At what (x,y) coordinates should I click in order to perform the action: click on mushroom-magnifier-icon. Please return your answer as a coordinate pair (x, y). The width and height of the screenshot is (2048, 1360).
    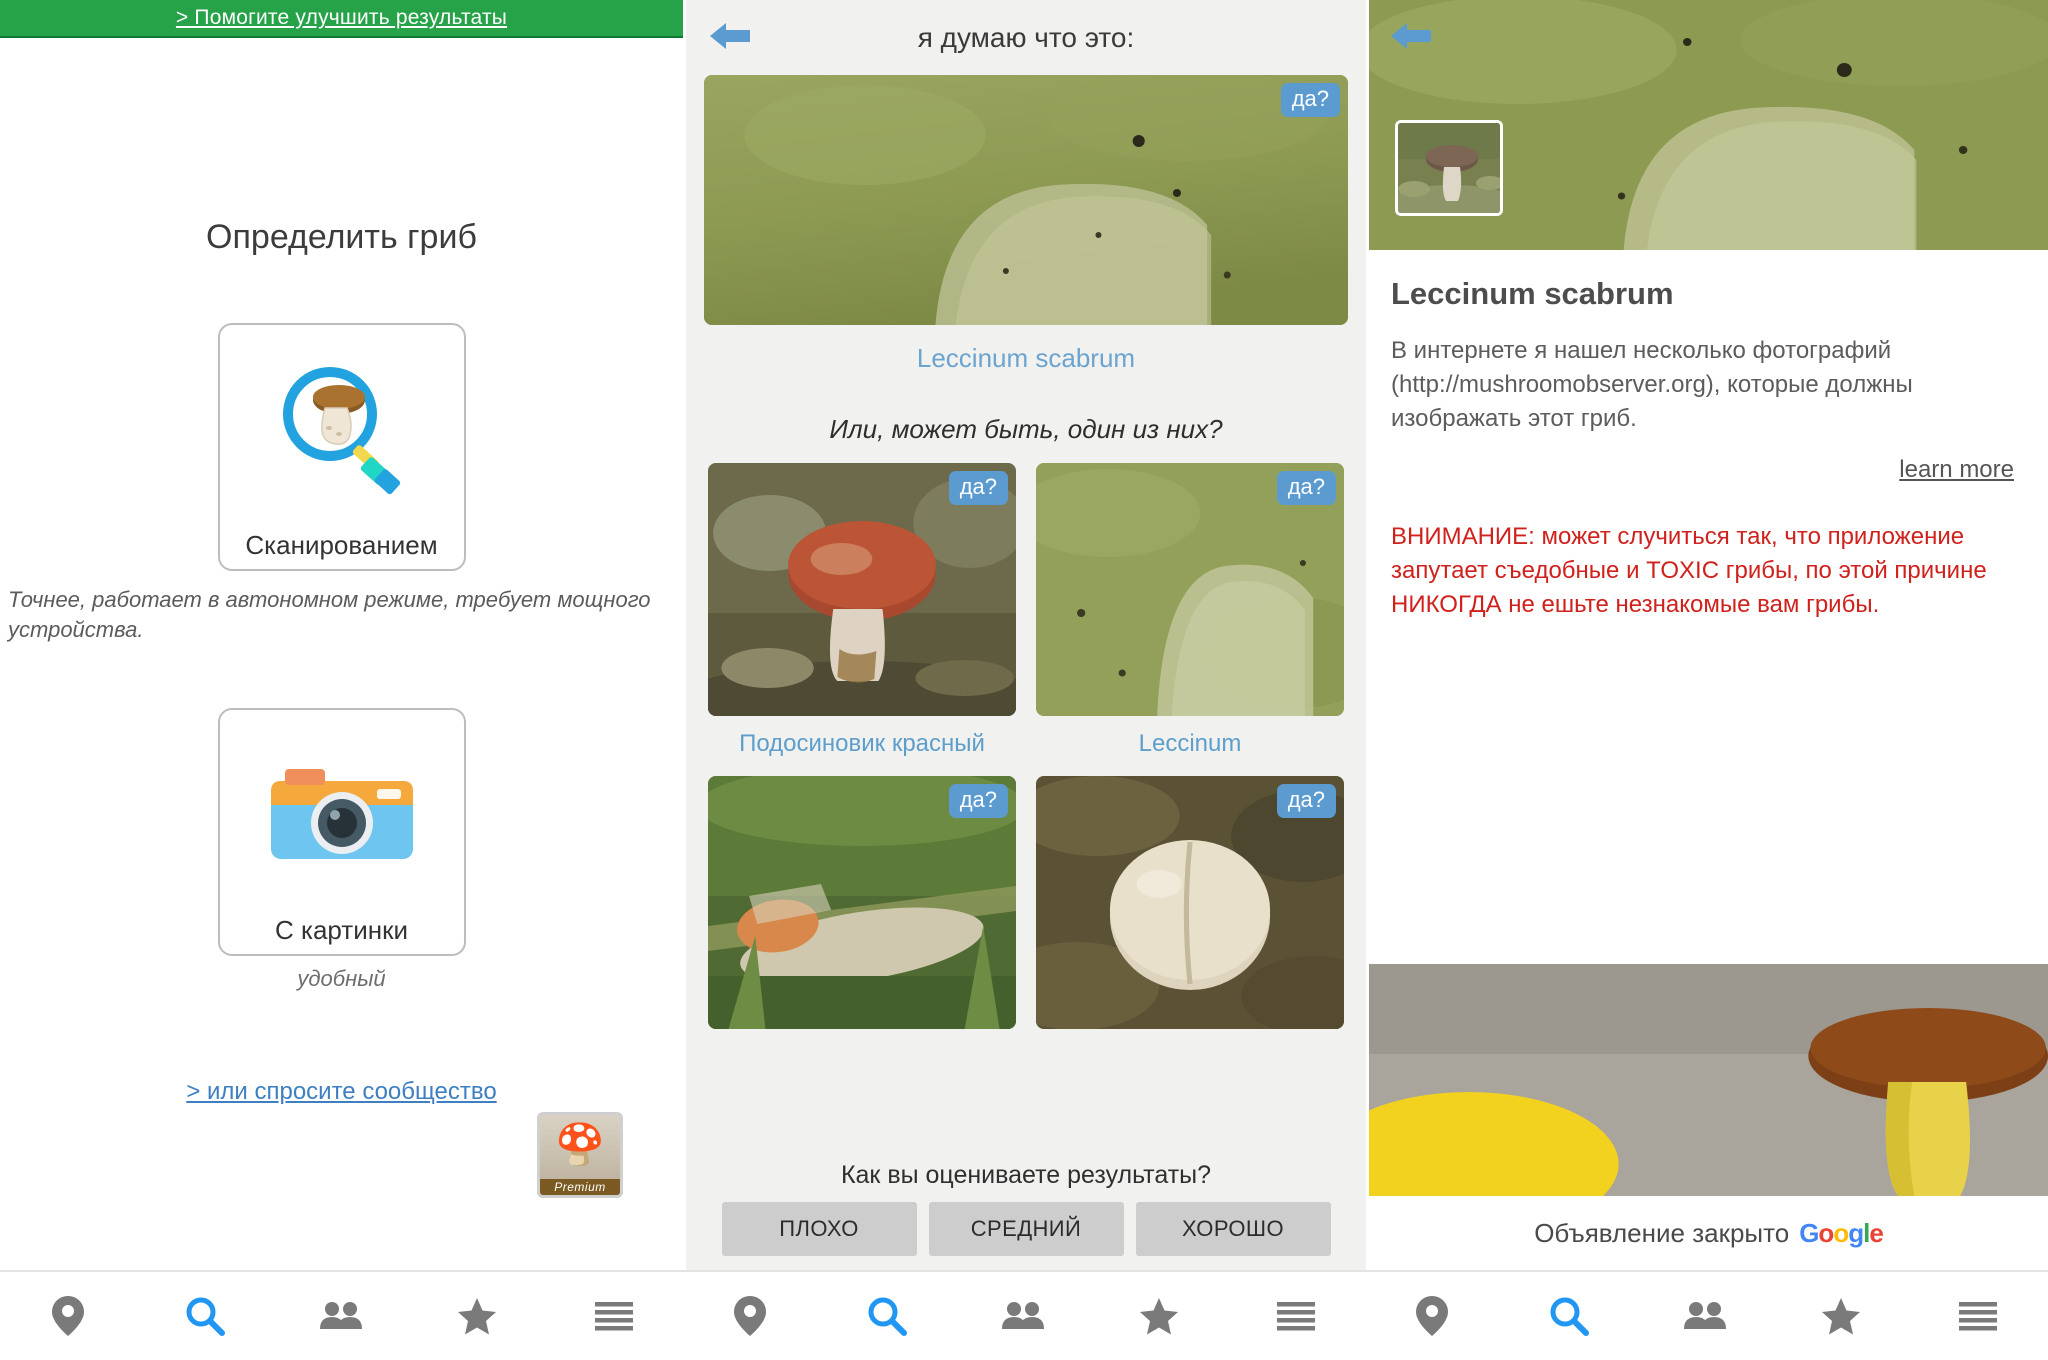
    Looking at the image, I should click on (342, 430).